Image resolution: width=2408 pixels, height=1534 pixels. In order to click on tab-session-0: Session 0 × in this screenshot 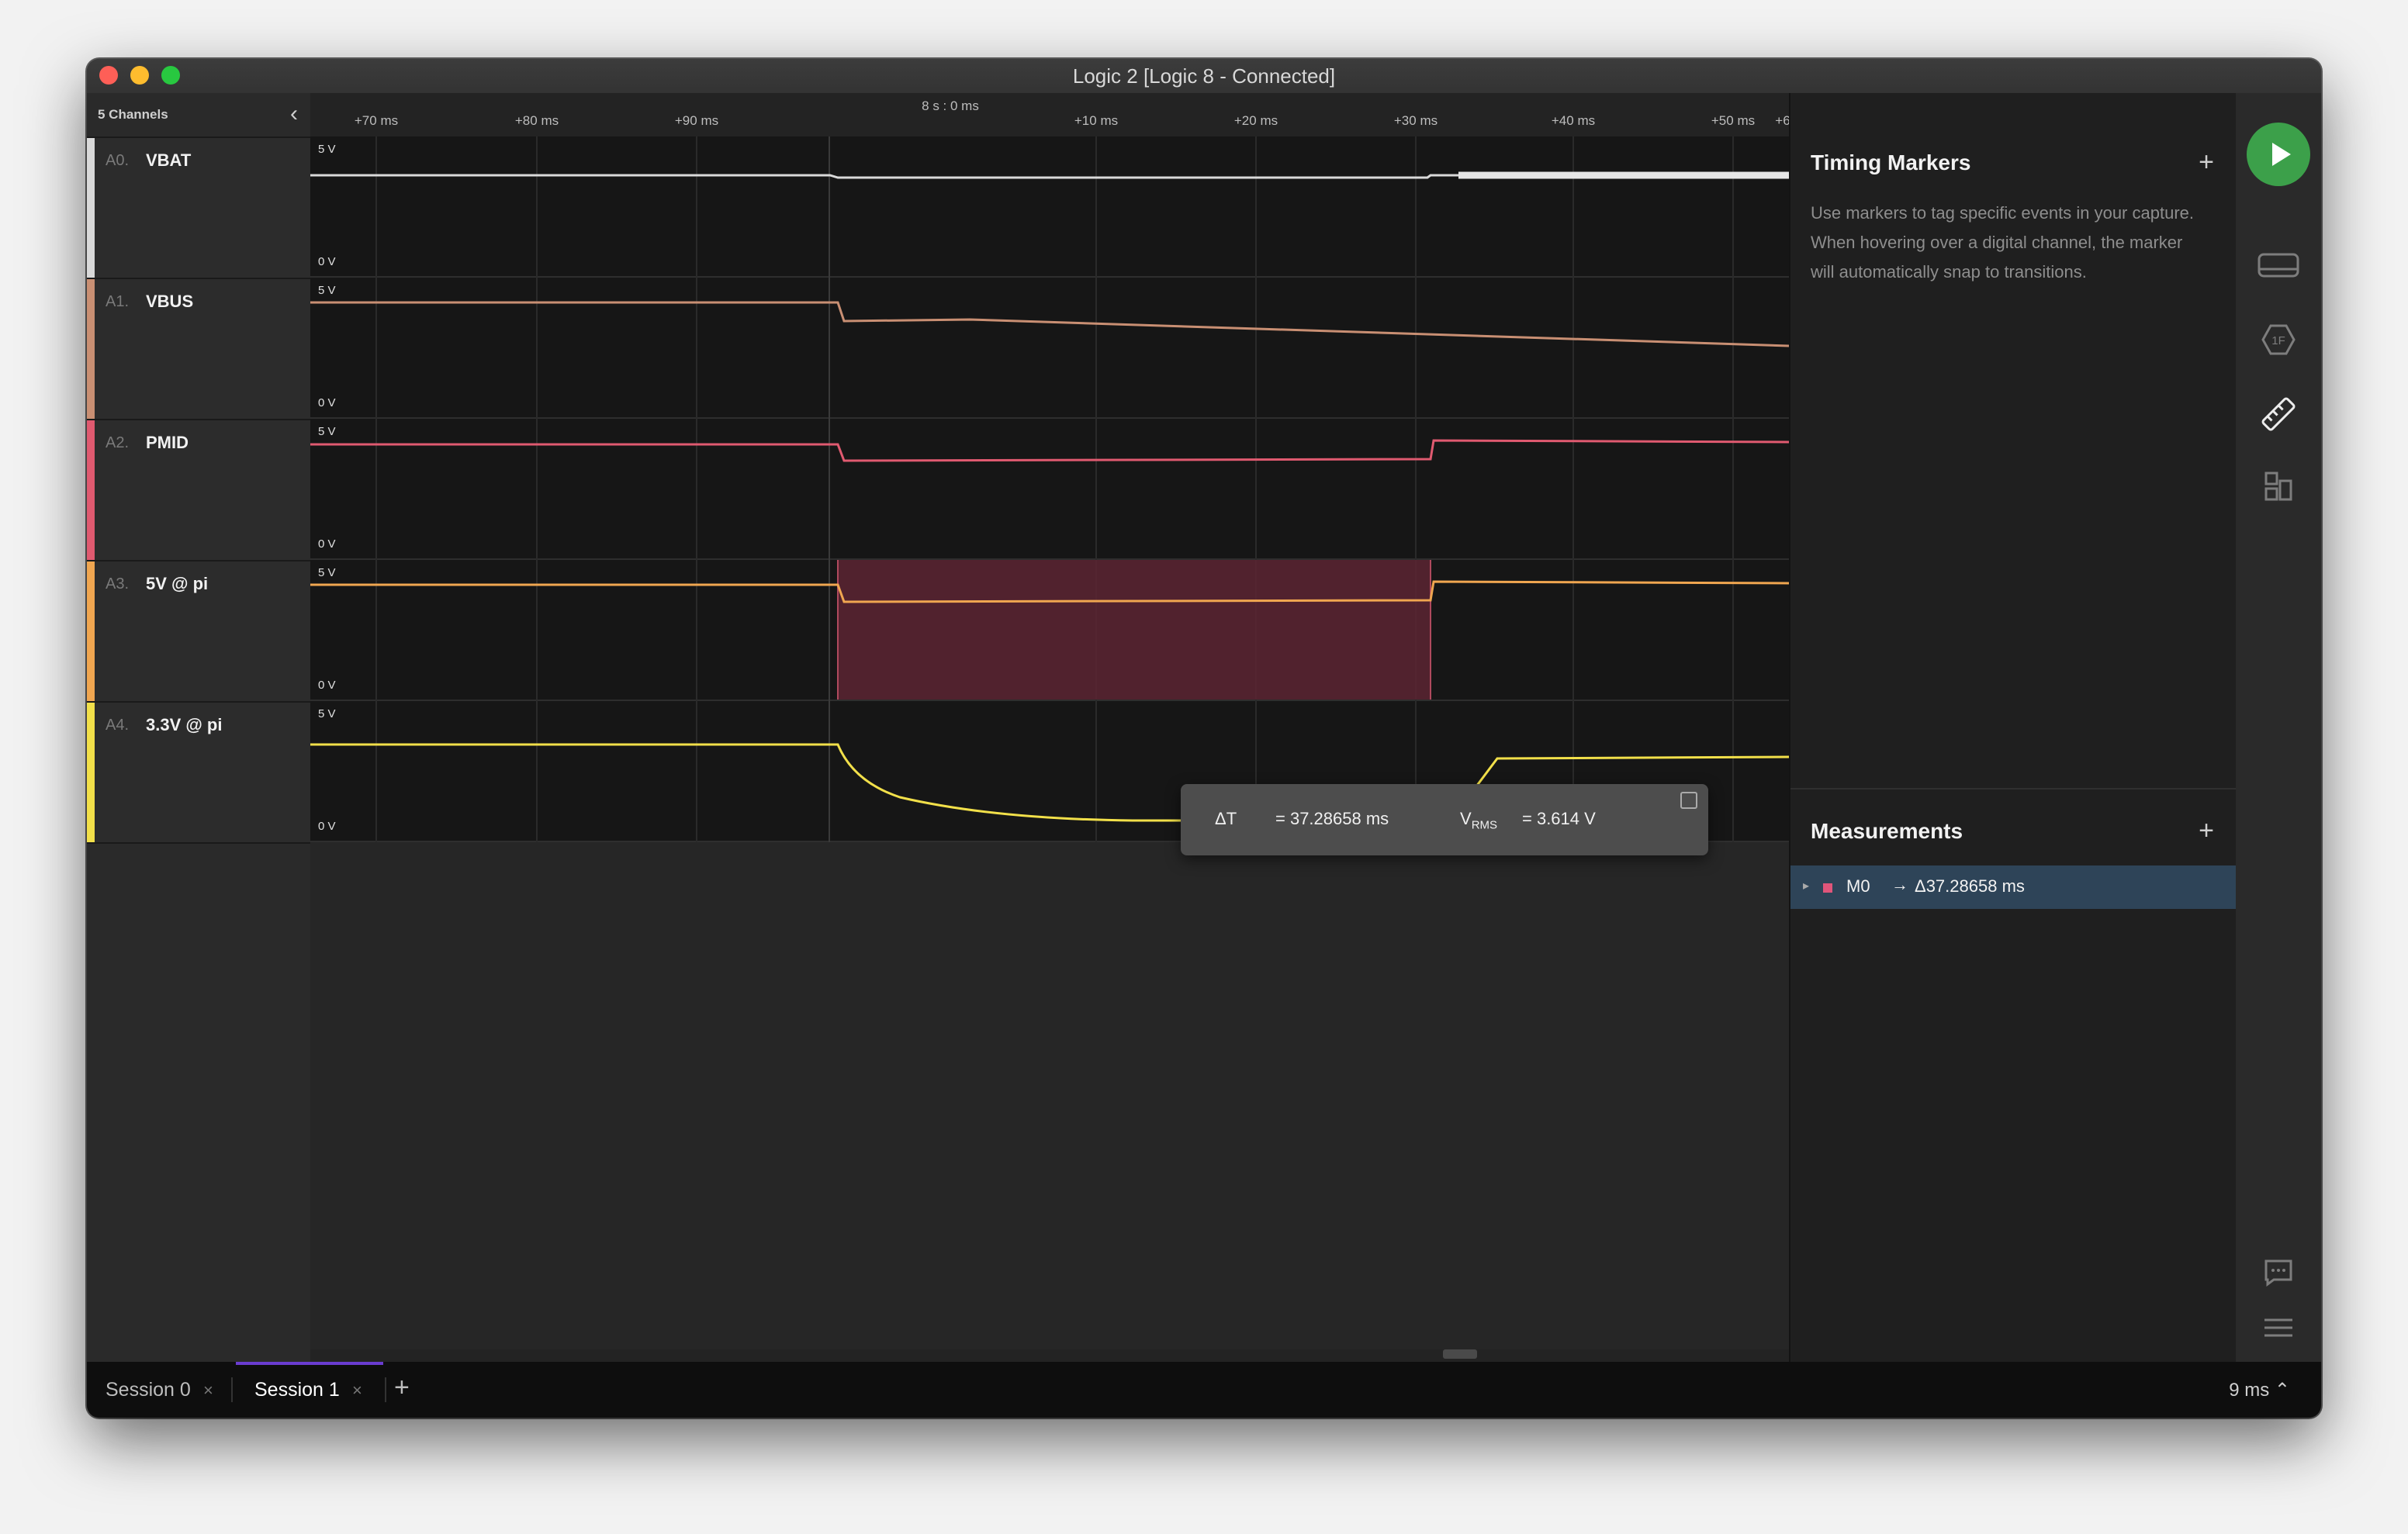, I will do `click(159, 1390)`.